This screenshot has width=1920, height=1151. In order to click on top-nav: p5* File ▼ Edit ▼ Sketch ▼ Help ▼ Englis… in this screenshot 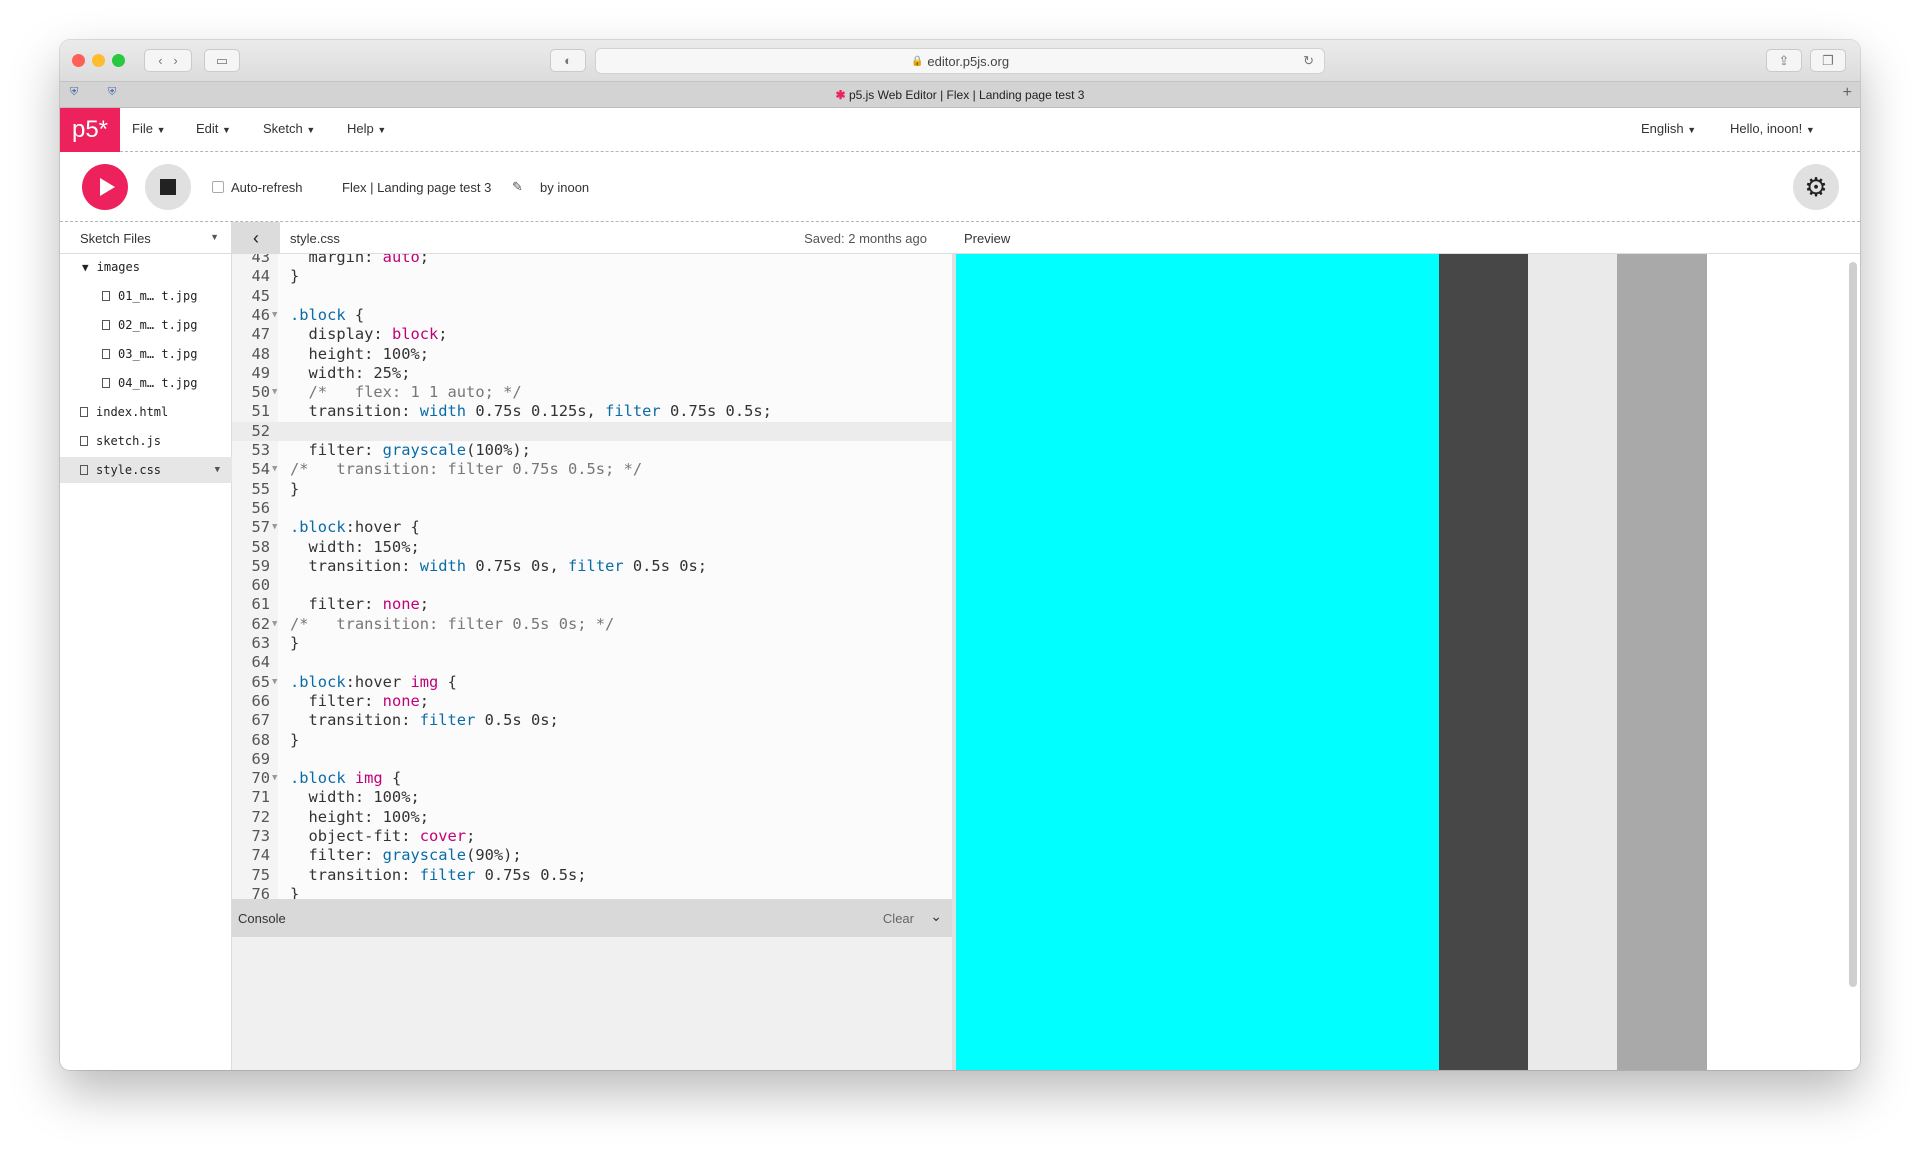, I will do `click(960, 130)`.